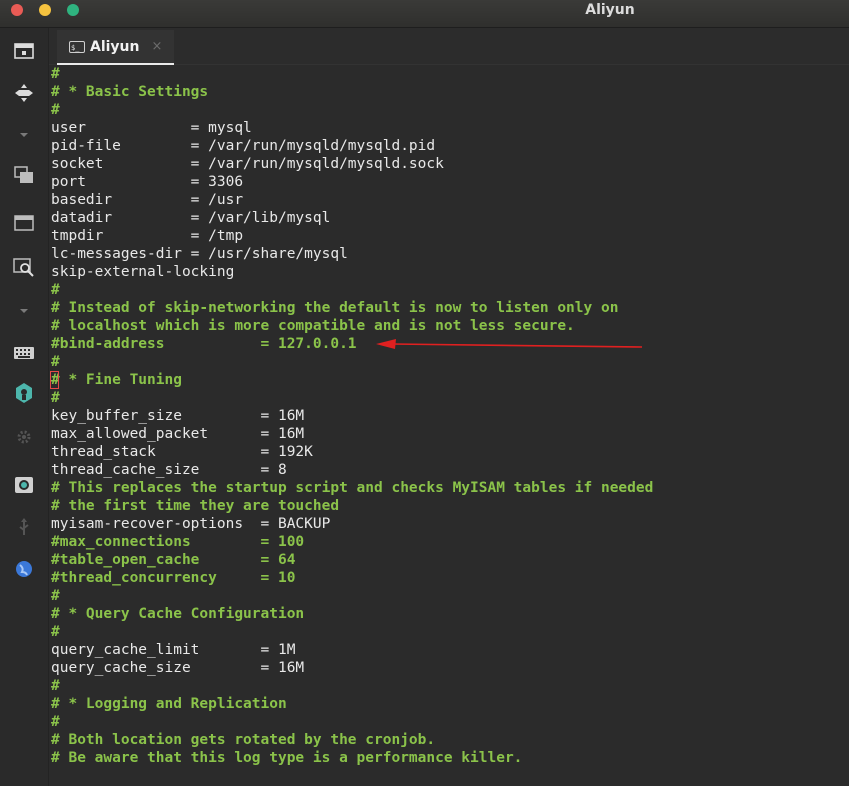 Image resolution: width=849 pixels, height=786 pixels. Describe the element at coordinates (24, 175) in the screenshot. I see `windows-icon` at that location.